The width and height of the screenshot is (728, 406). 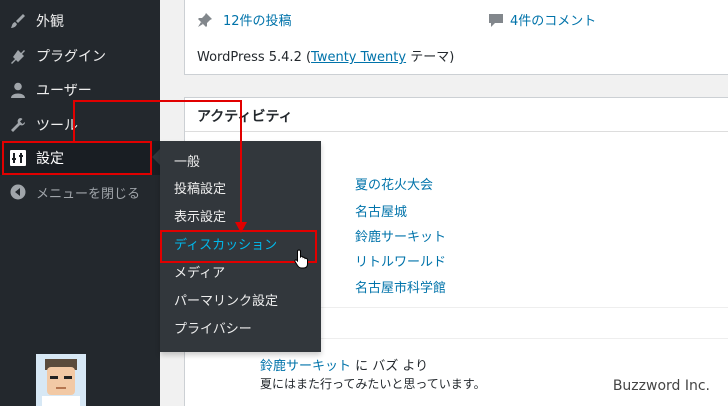 What do you see at coordinates (385, 366) in the screenshot?
I see `comment-author: バズ` at bounding box center [385, 366].